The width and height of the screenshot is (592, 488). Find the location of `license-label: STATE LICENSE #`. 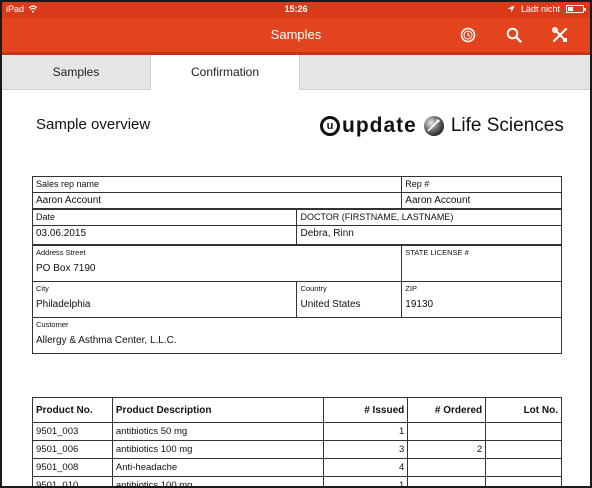

license-label: STATE LICENSE # is located at coordinates (481, 252).